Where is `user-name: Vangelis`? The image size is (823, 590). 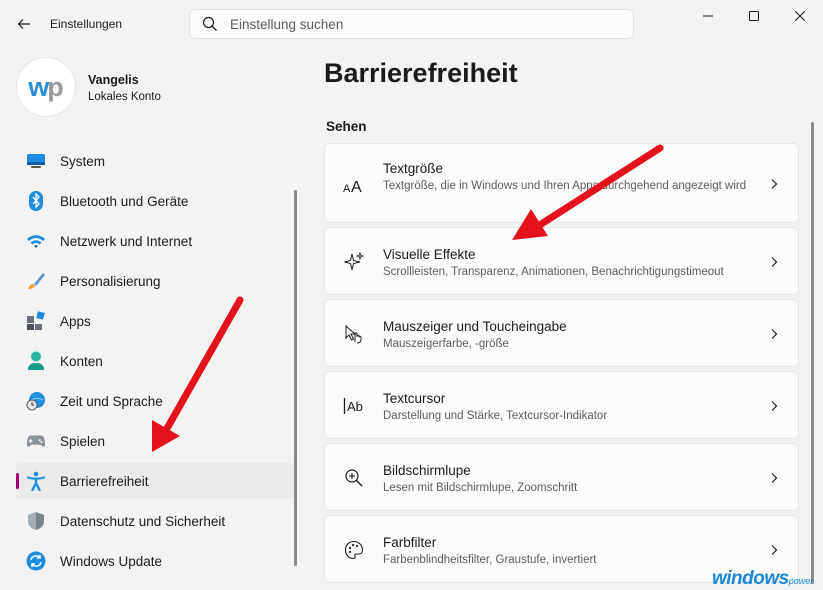 user-name: Vangelis is located at coordinates (113, 80).